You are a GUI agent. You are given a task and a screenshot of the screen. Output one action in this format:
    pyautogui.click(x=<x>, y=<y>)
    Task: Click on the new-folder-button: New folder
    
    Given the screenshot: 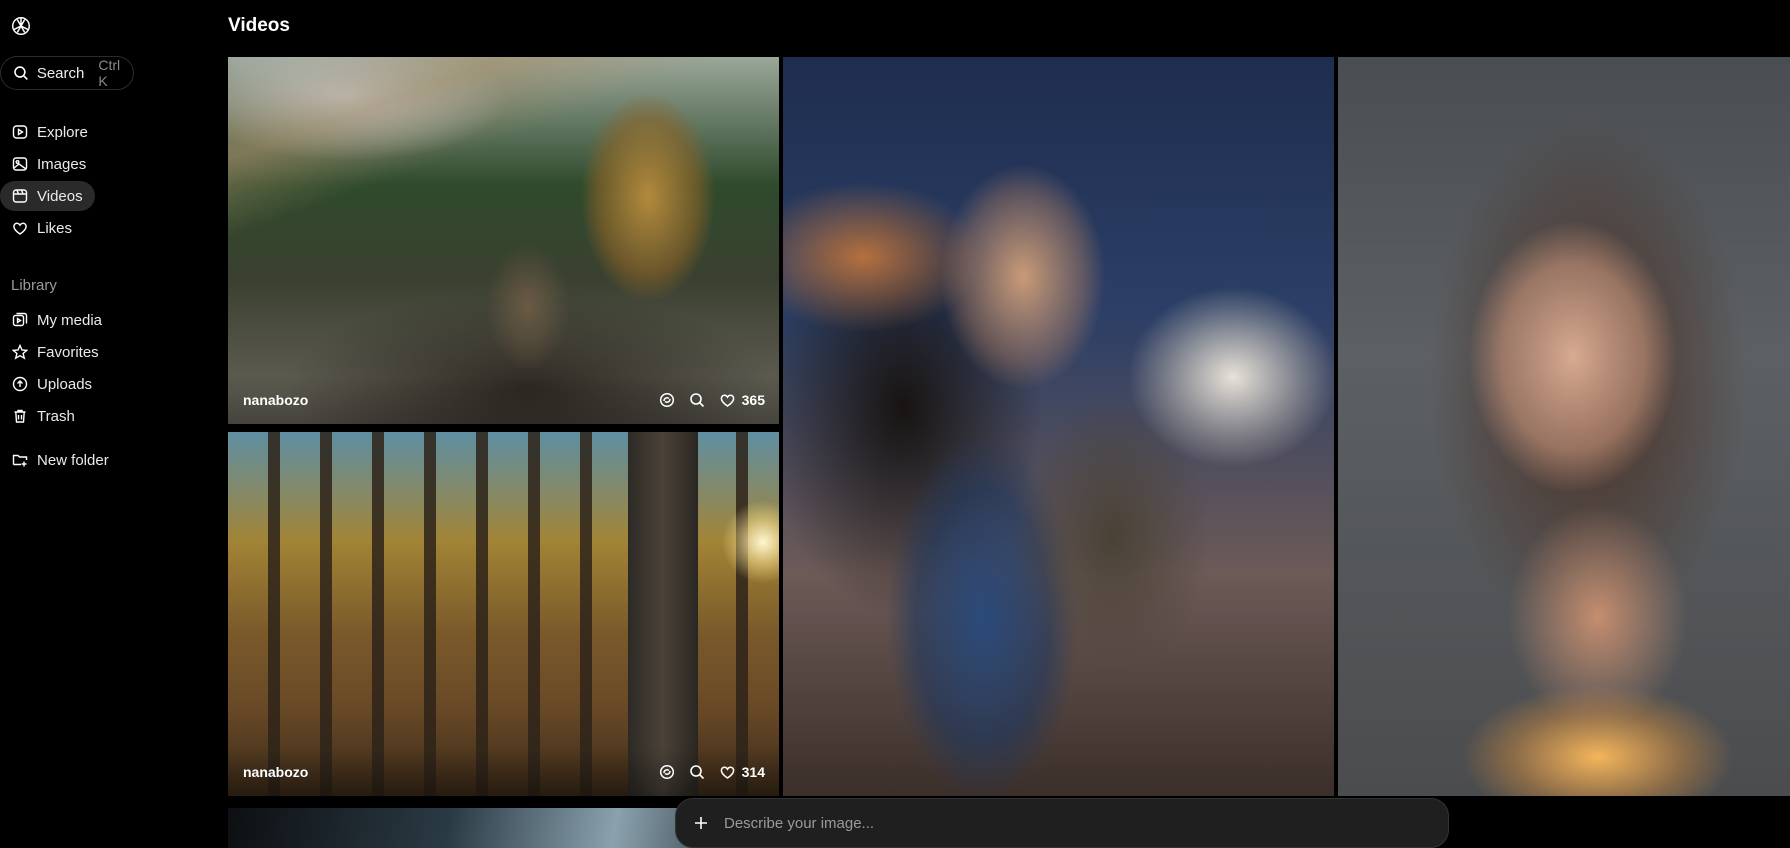 What is the action you would take?
    pyautogui.click(x=54, y=460)
    